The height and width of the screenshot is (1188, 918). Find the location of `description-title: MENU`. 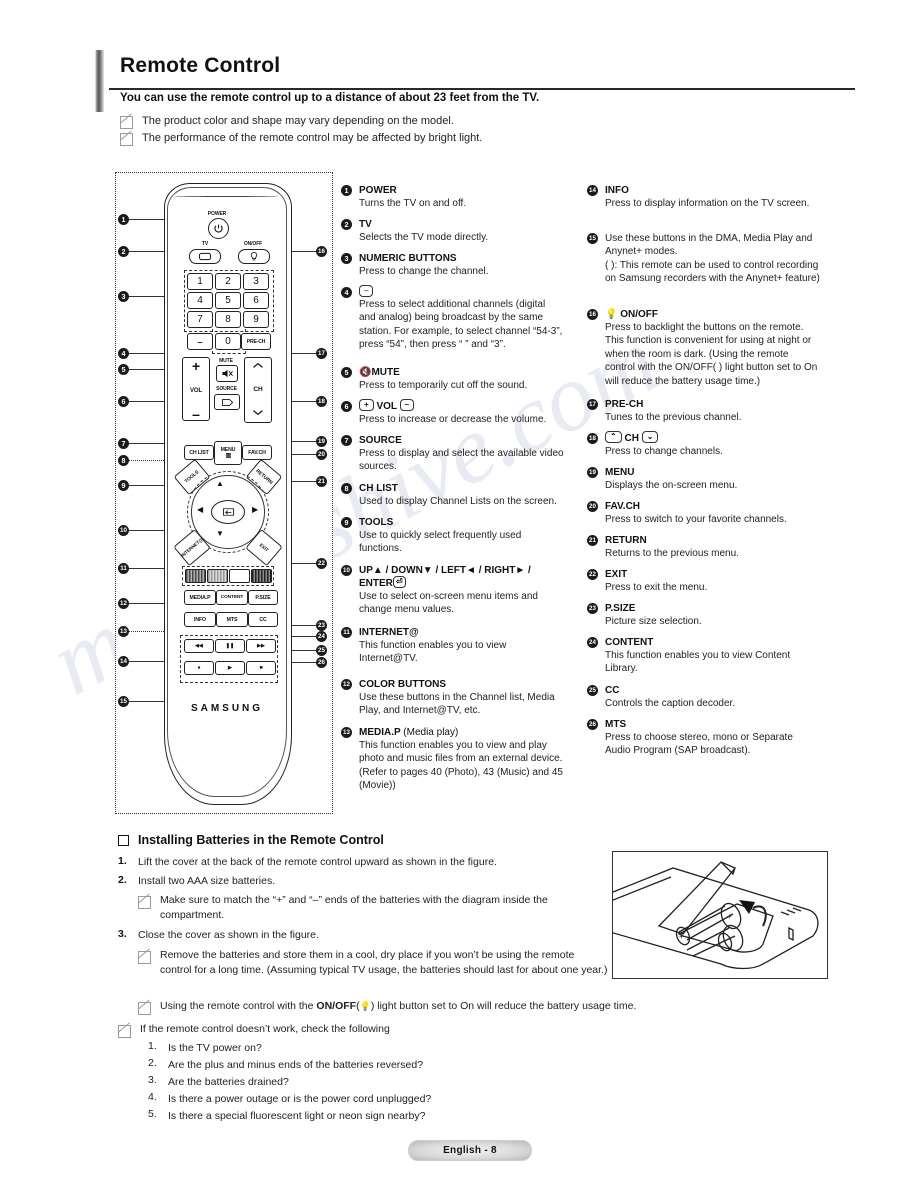

description-title: MENU is located at coordinates (620, 472).